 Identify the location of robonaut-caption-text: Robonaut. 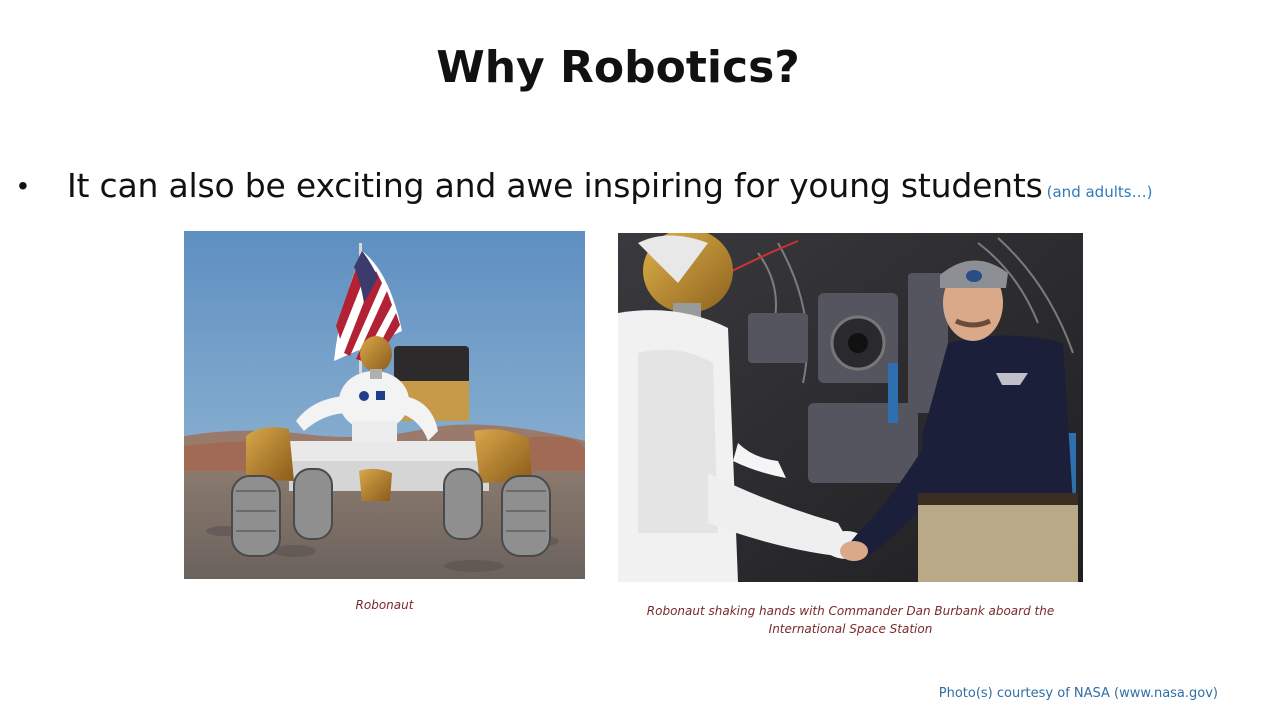
(384, 605).